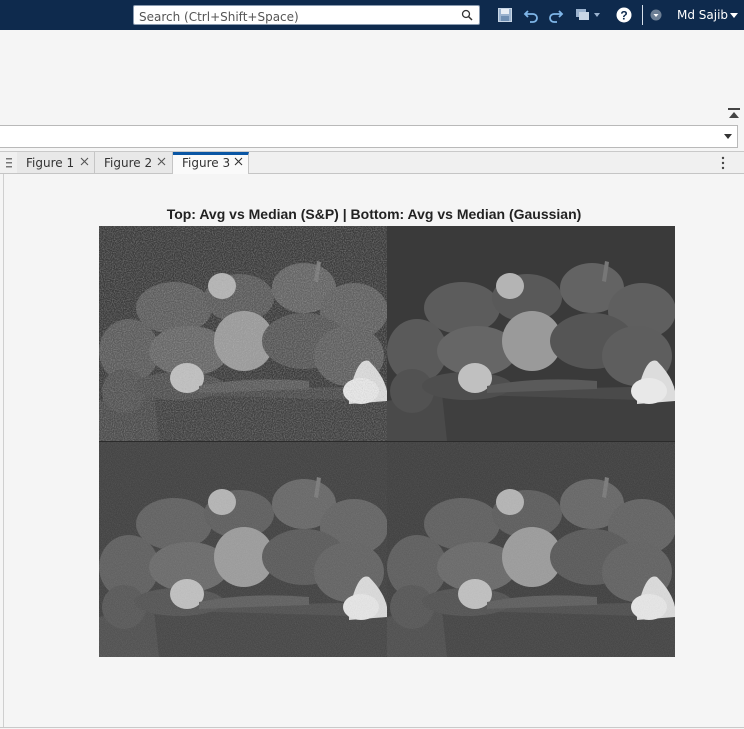 Image resolution: width=744 pixels, height=729 pixels. Describe the element at coordinates (372, 163) in the screenshot. I see `figure-tabstrip: Figure 1 Figure 2 Figure 3` at that location.